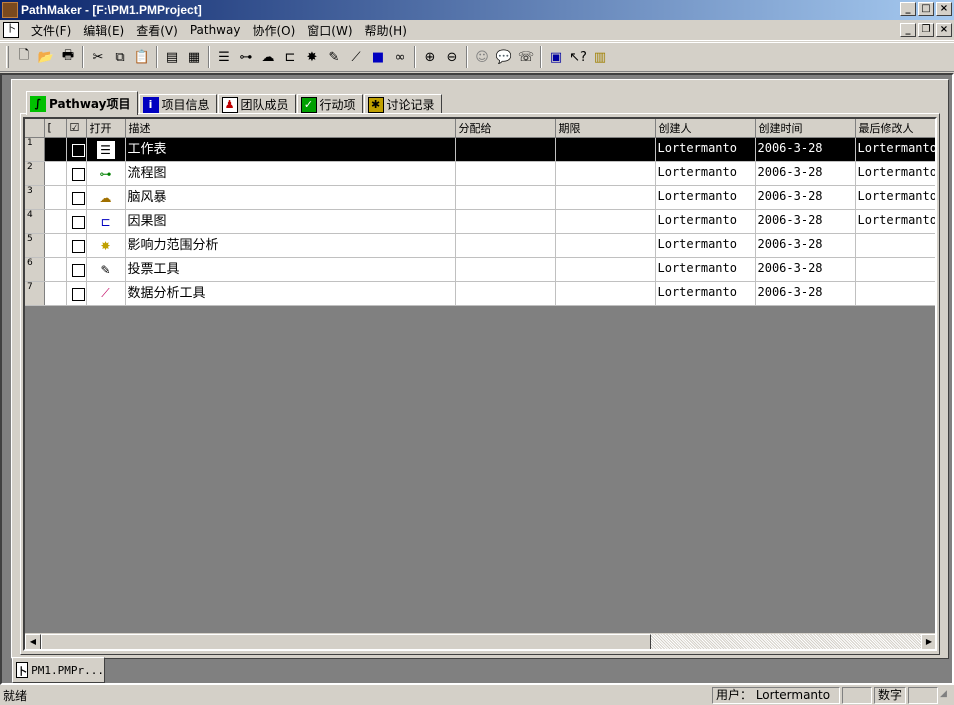 The width and height of the screenshot is (954, 705). Describe the element at coordinates (106, 128) in the screenshot. I see `column-header-open: 打开` at that location.